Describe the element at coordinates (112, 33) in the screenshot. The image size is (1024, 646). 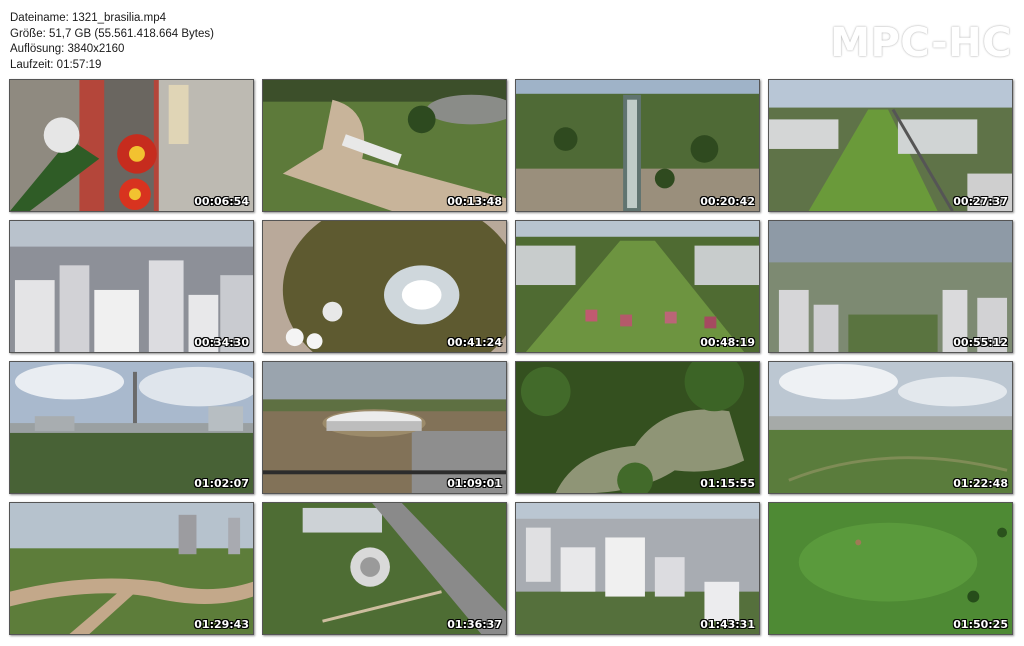
I see `size-text: Größe: 51,7 GB (55.561.418.664 Bytes)` at that location.